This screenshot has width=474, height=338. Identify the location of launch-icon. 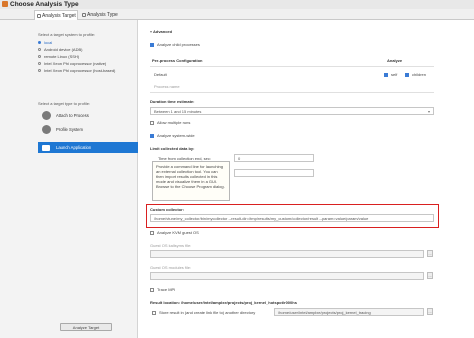
(46, 148).